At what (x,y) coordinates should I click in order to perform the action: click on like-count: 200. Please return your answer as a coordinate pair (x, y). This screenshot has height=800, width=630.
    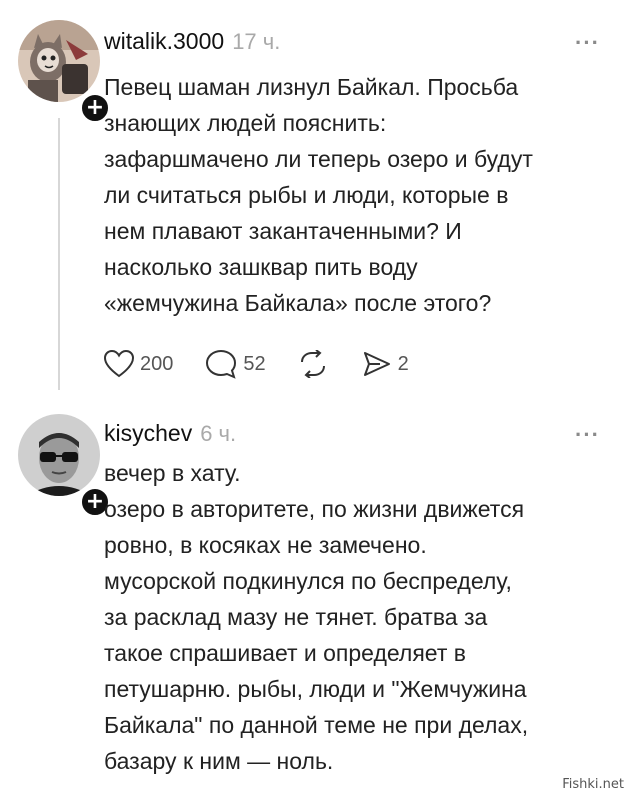
    Looking at the image, I should click on (157, 363).